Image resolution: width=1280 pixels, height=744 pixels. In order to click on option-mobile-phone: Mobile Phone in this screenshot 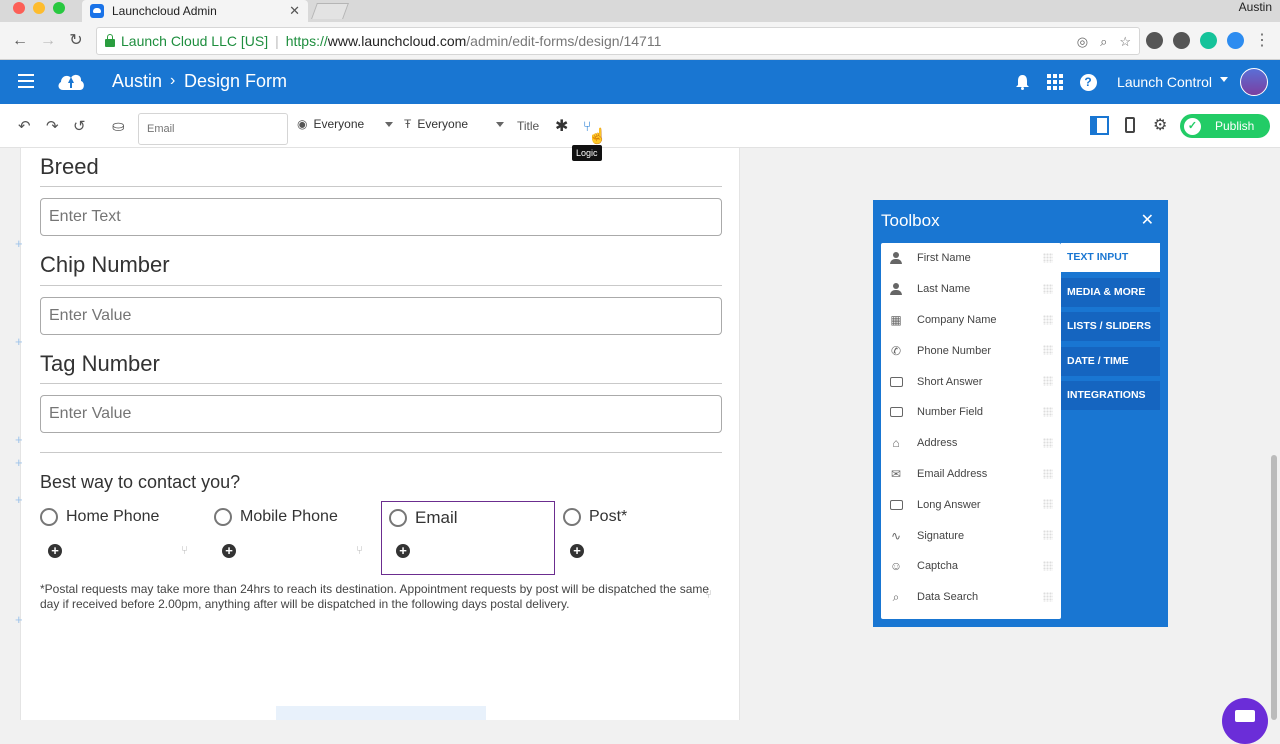, I will do `click(276, 517)`.